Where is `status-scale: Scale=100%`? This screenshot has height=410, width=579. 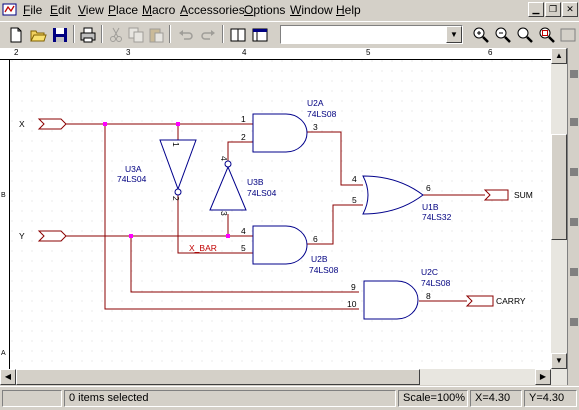
status-scale: Scale=100% is located at coordinates (433, 398).